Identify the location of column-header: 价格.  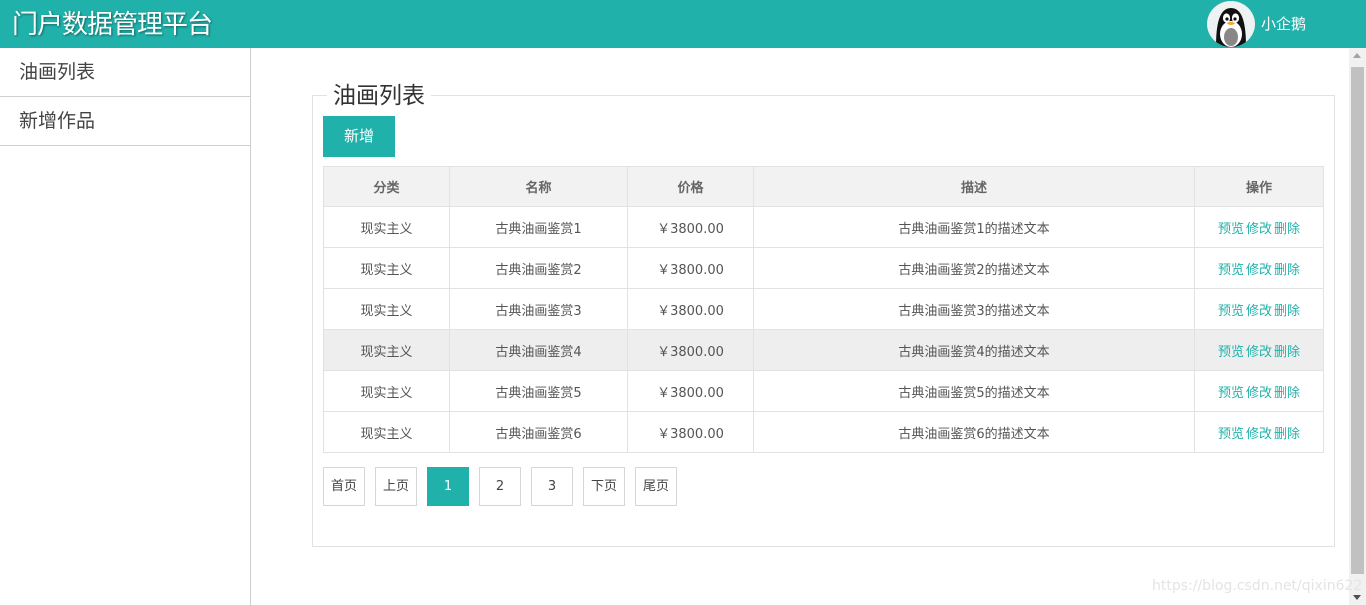
(690, 186).